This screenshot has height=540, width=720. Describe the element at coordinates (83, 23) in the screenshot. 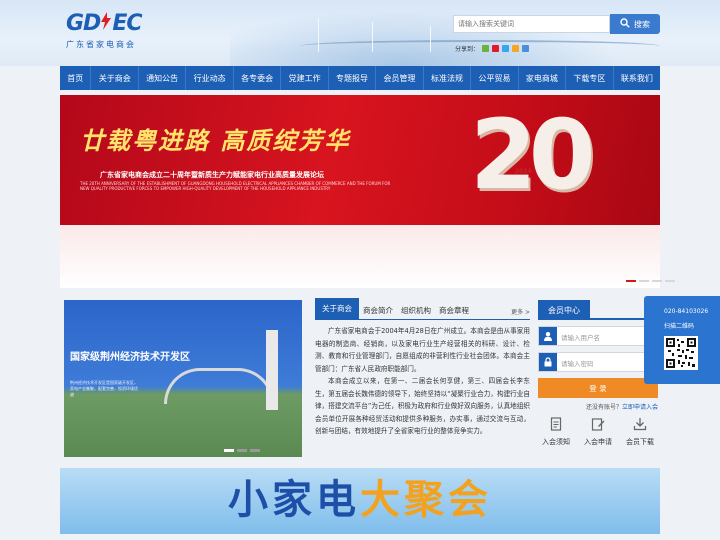

I see `logo-mark-left: GD` at that location.